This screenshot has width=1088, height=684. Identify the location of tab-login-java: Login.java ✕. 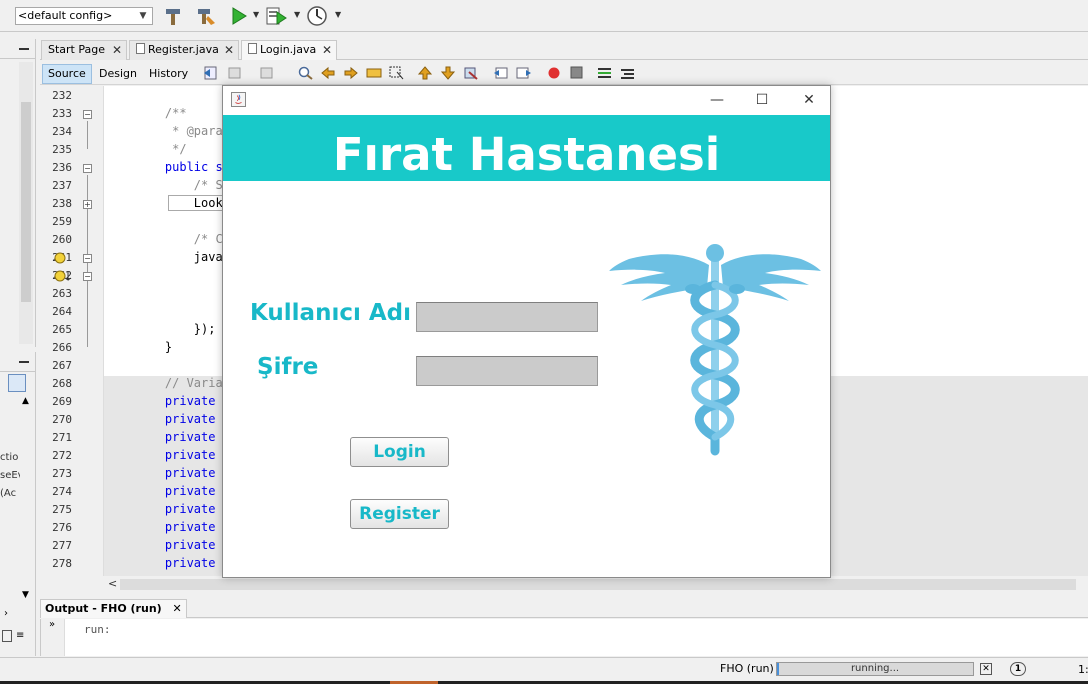
(289, 50).